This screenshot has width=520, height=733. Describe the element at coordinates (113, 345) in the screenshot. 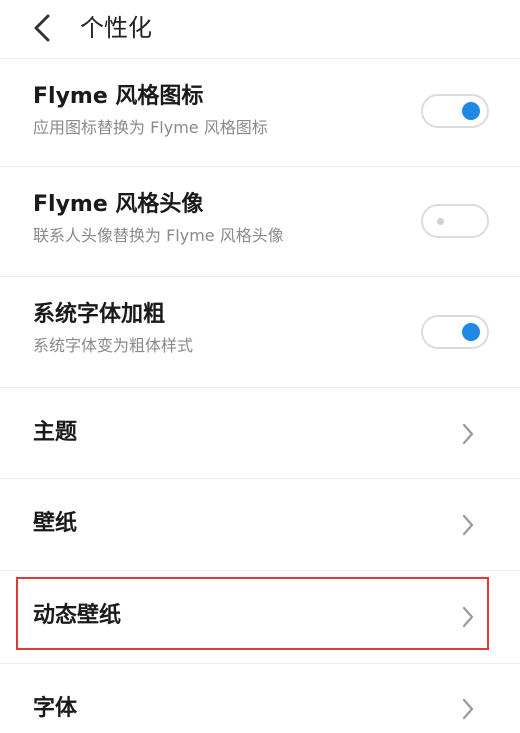

I see `setting-subtitle: 系统字体变为粗体样式` at that location.